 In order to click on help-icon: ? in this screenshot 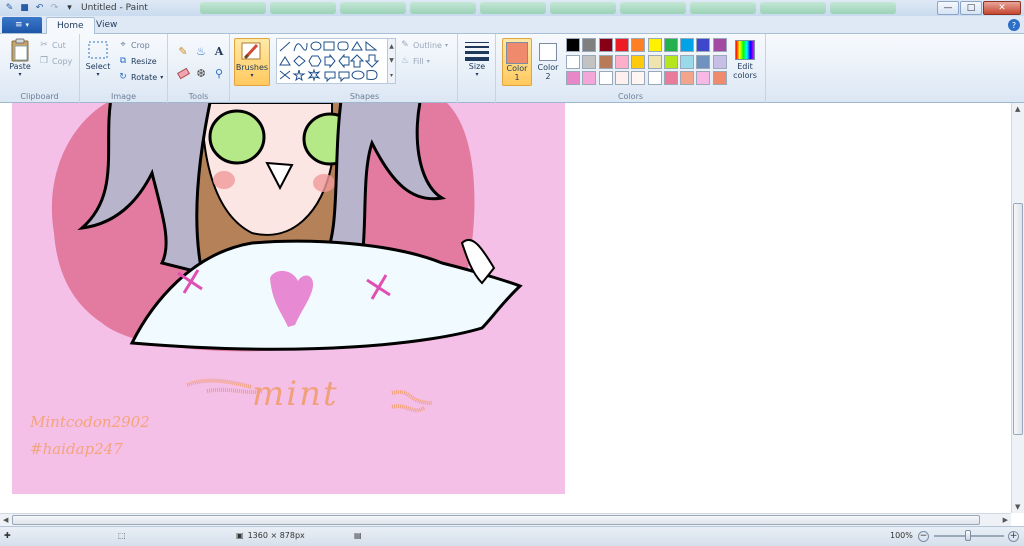, I will do `click(1014, 25)`.